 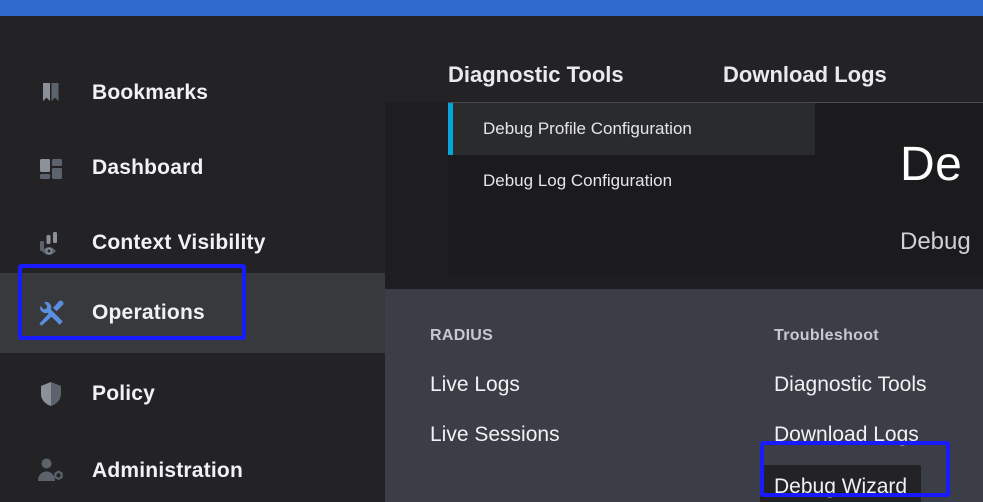 I want to click on sidebar-item-label: Administration, so click(x=167, y=470).